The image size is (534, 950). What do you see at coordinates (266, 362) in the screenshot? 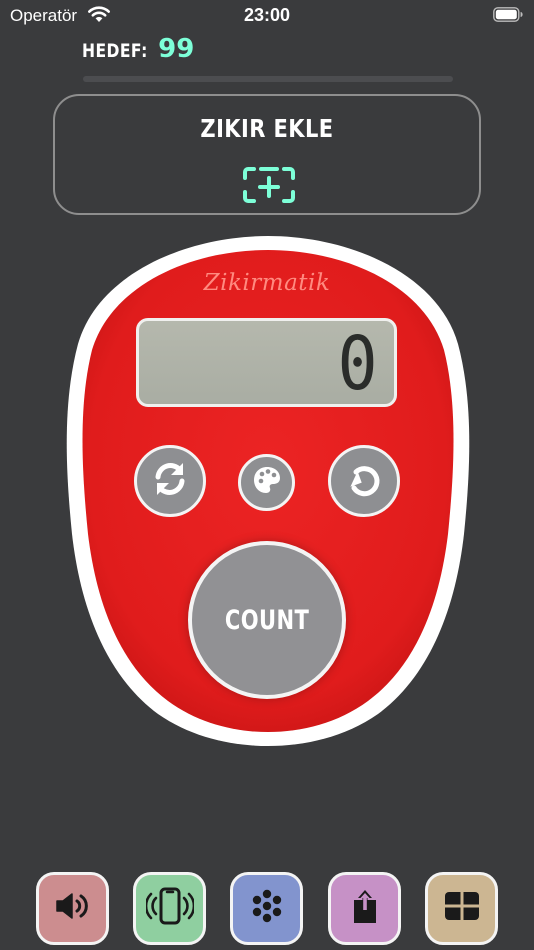
I see `counter-display: 0` at bounding box center [266, 362].